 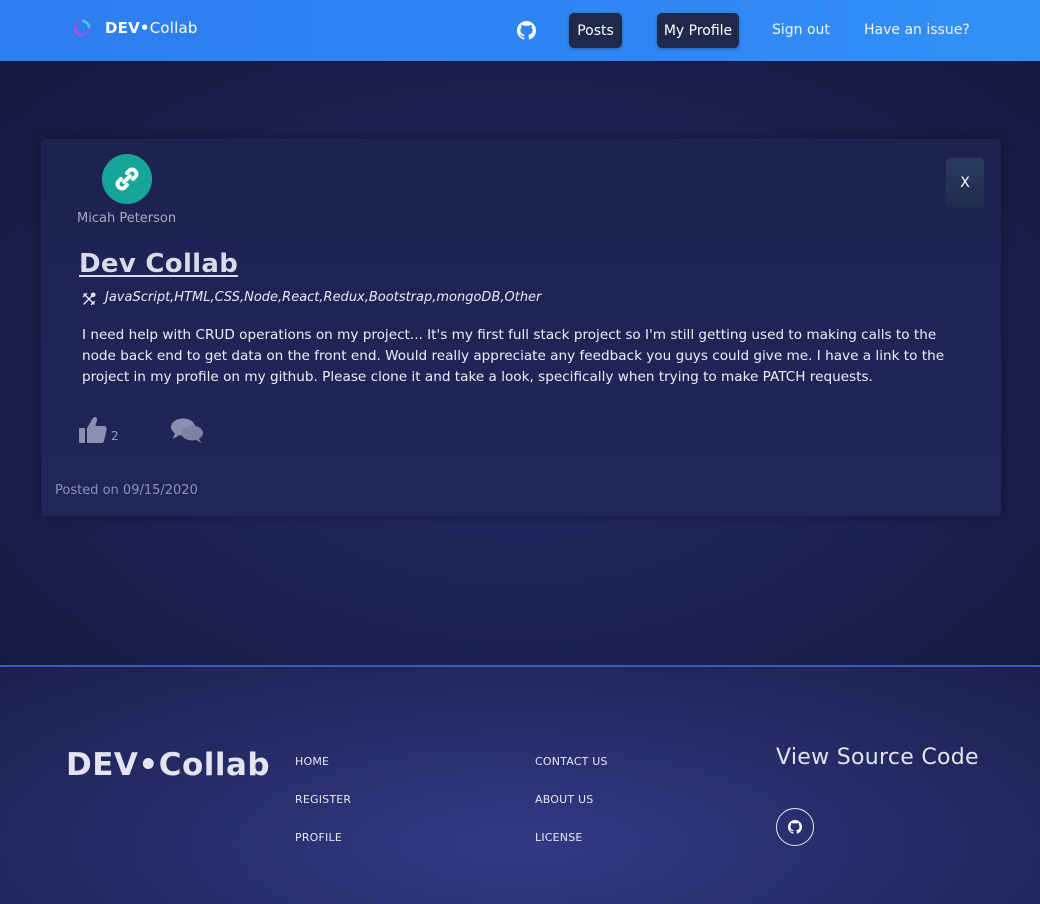 What do you see at coordinates (126, 490) in the screenshot?
I see `posted-date: Posted on 09/15/2020` at bounding box center [126, 490].